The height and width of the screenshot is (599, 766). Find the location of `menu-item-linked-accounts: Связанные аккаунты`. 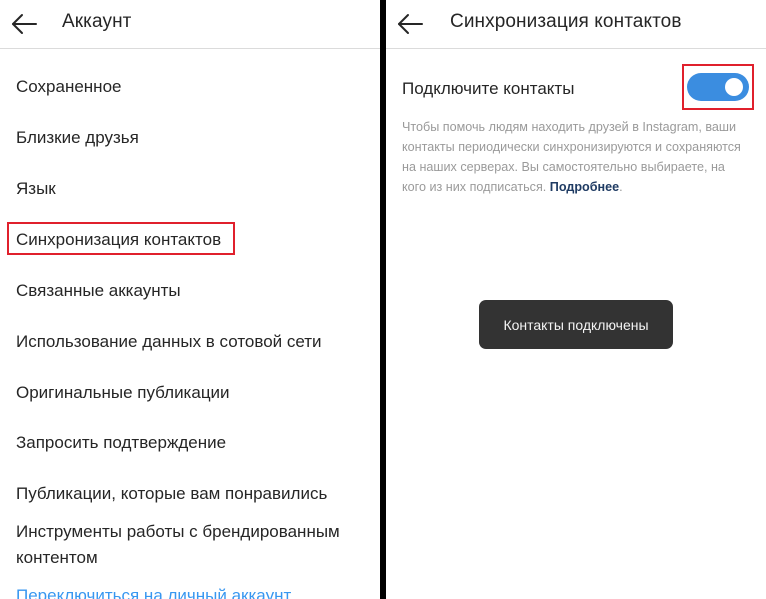

menu-item-linked-accounts: Связанные аккаунты is located at coordinates (193, 291).